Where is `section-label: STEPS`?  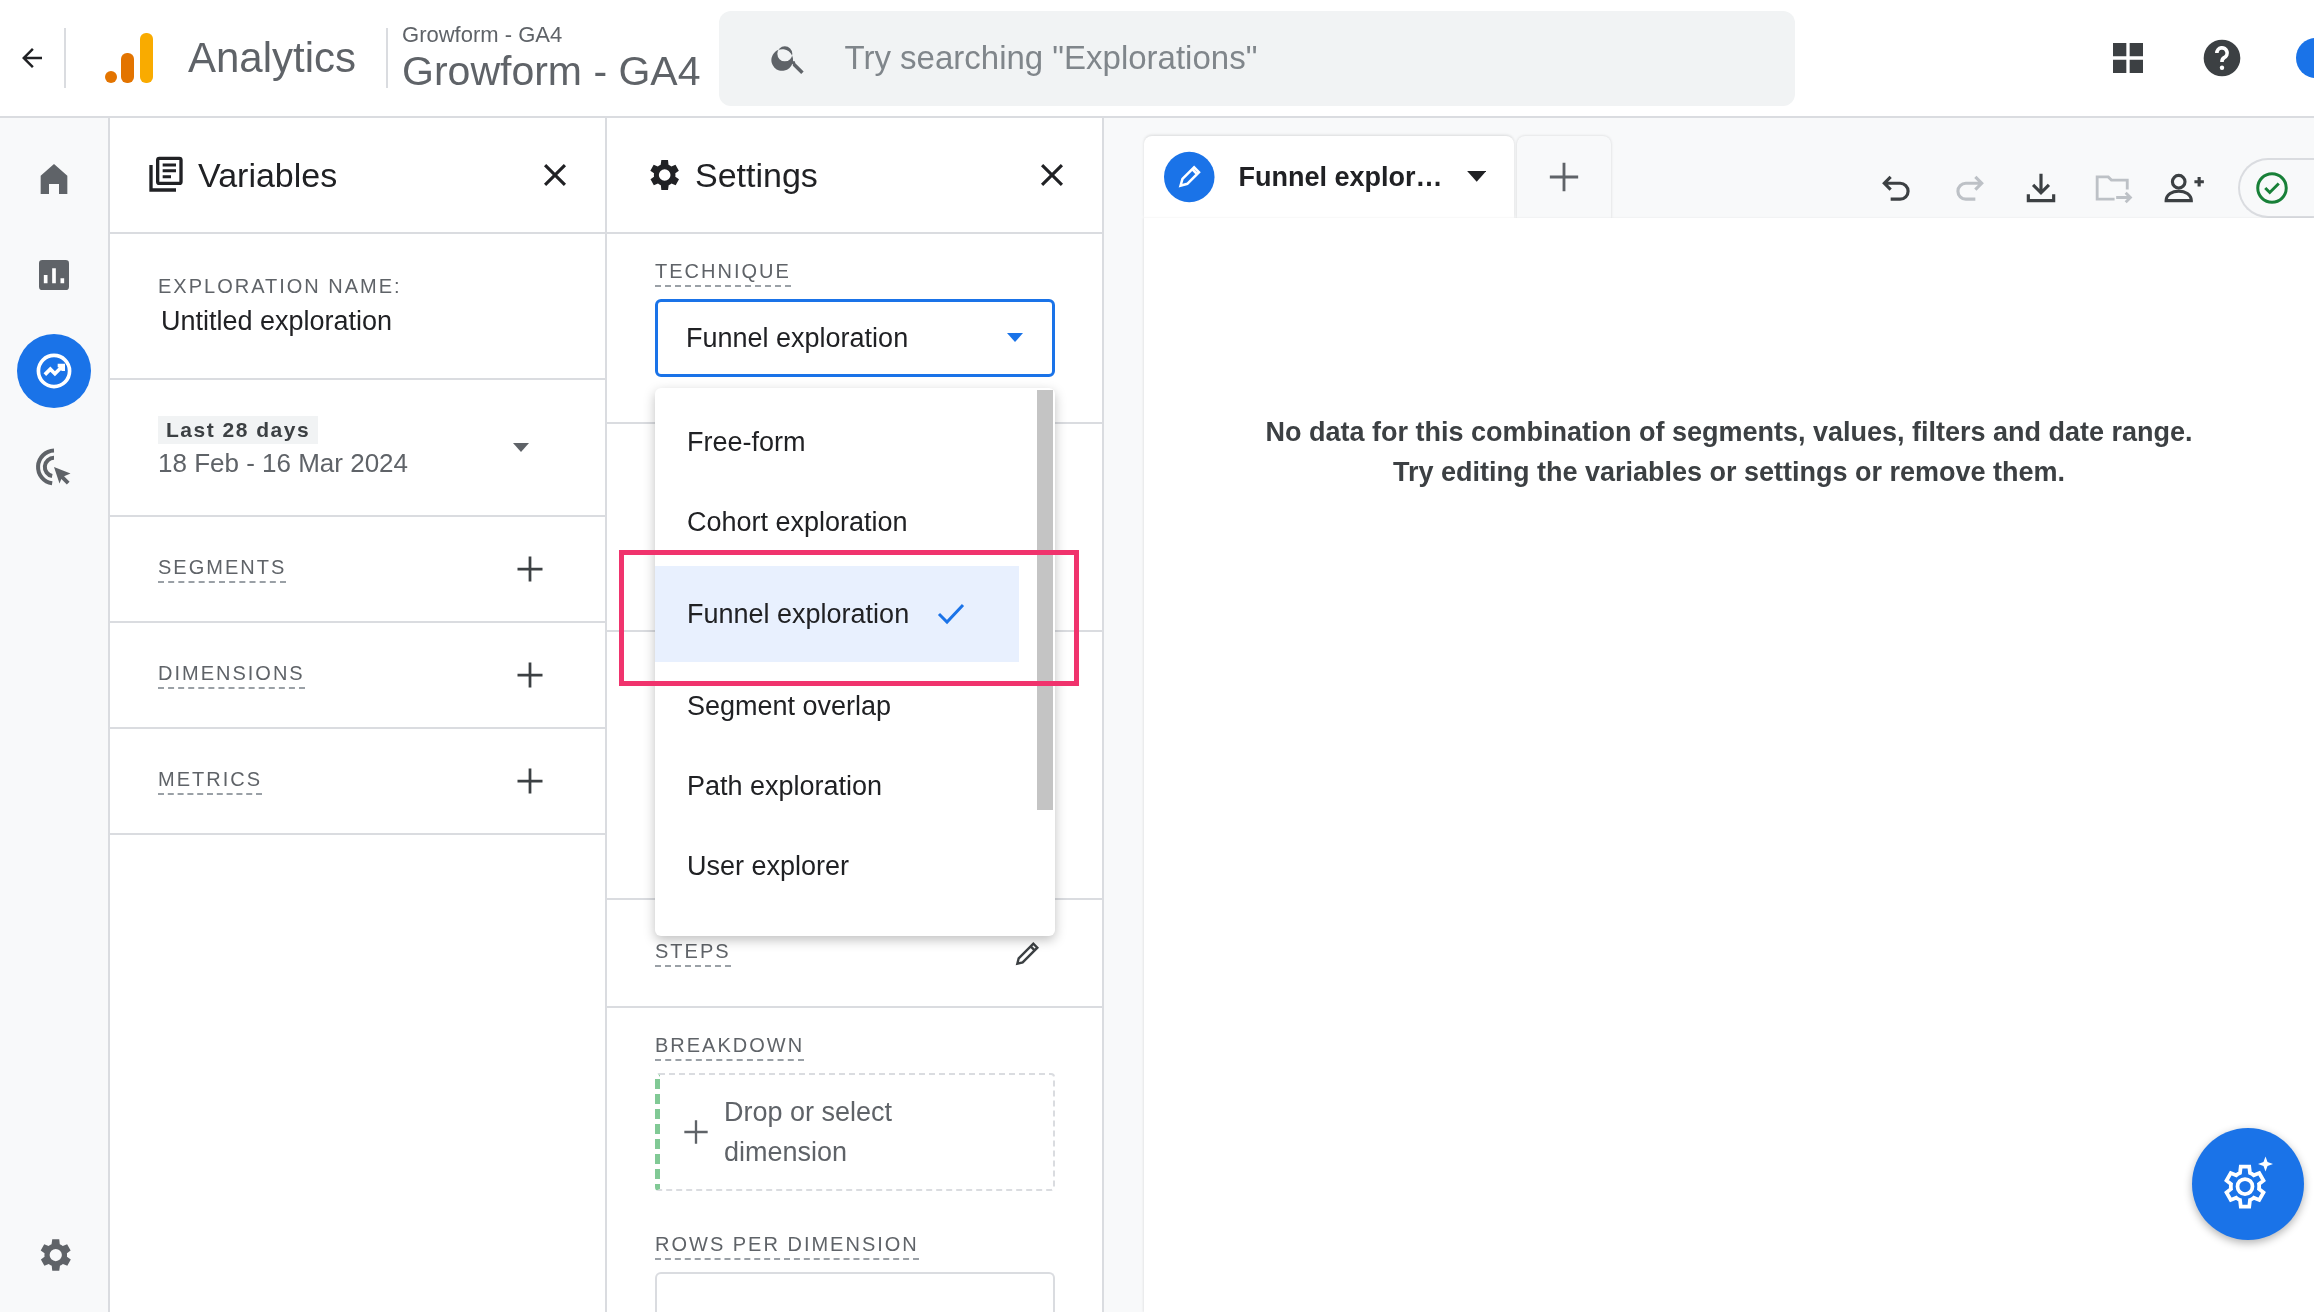
section-label: STEPS is located at coordinates (693, 953).